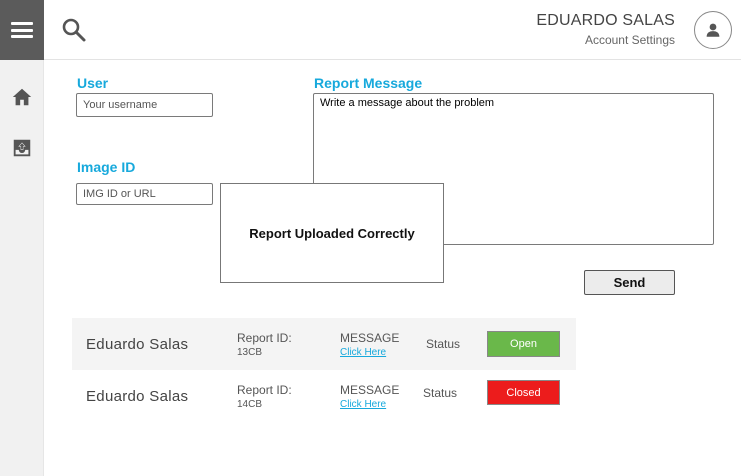 The height and width of the screenshot is (476, 741). Describe the element at coordinates (22, 97) in the screenshot. I see `home-icon` at that location.